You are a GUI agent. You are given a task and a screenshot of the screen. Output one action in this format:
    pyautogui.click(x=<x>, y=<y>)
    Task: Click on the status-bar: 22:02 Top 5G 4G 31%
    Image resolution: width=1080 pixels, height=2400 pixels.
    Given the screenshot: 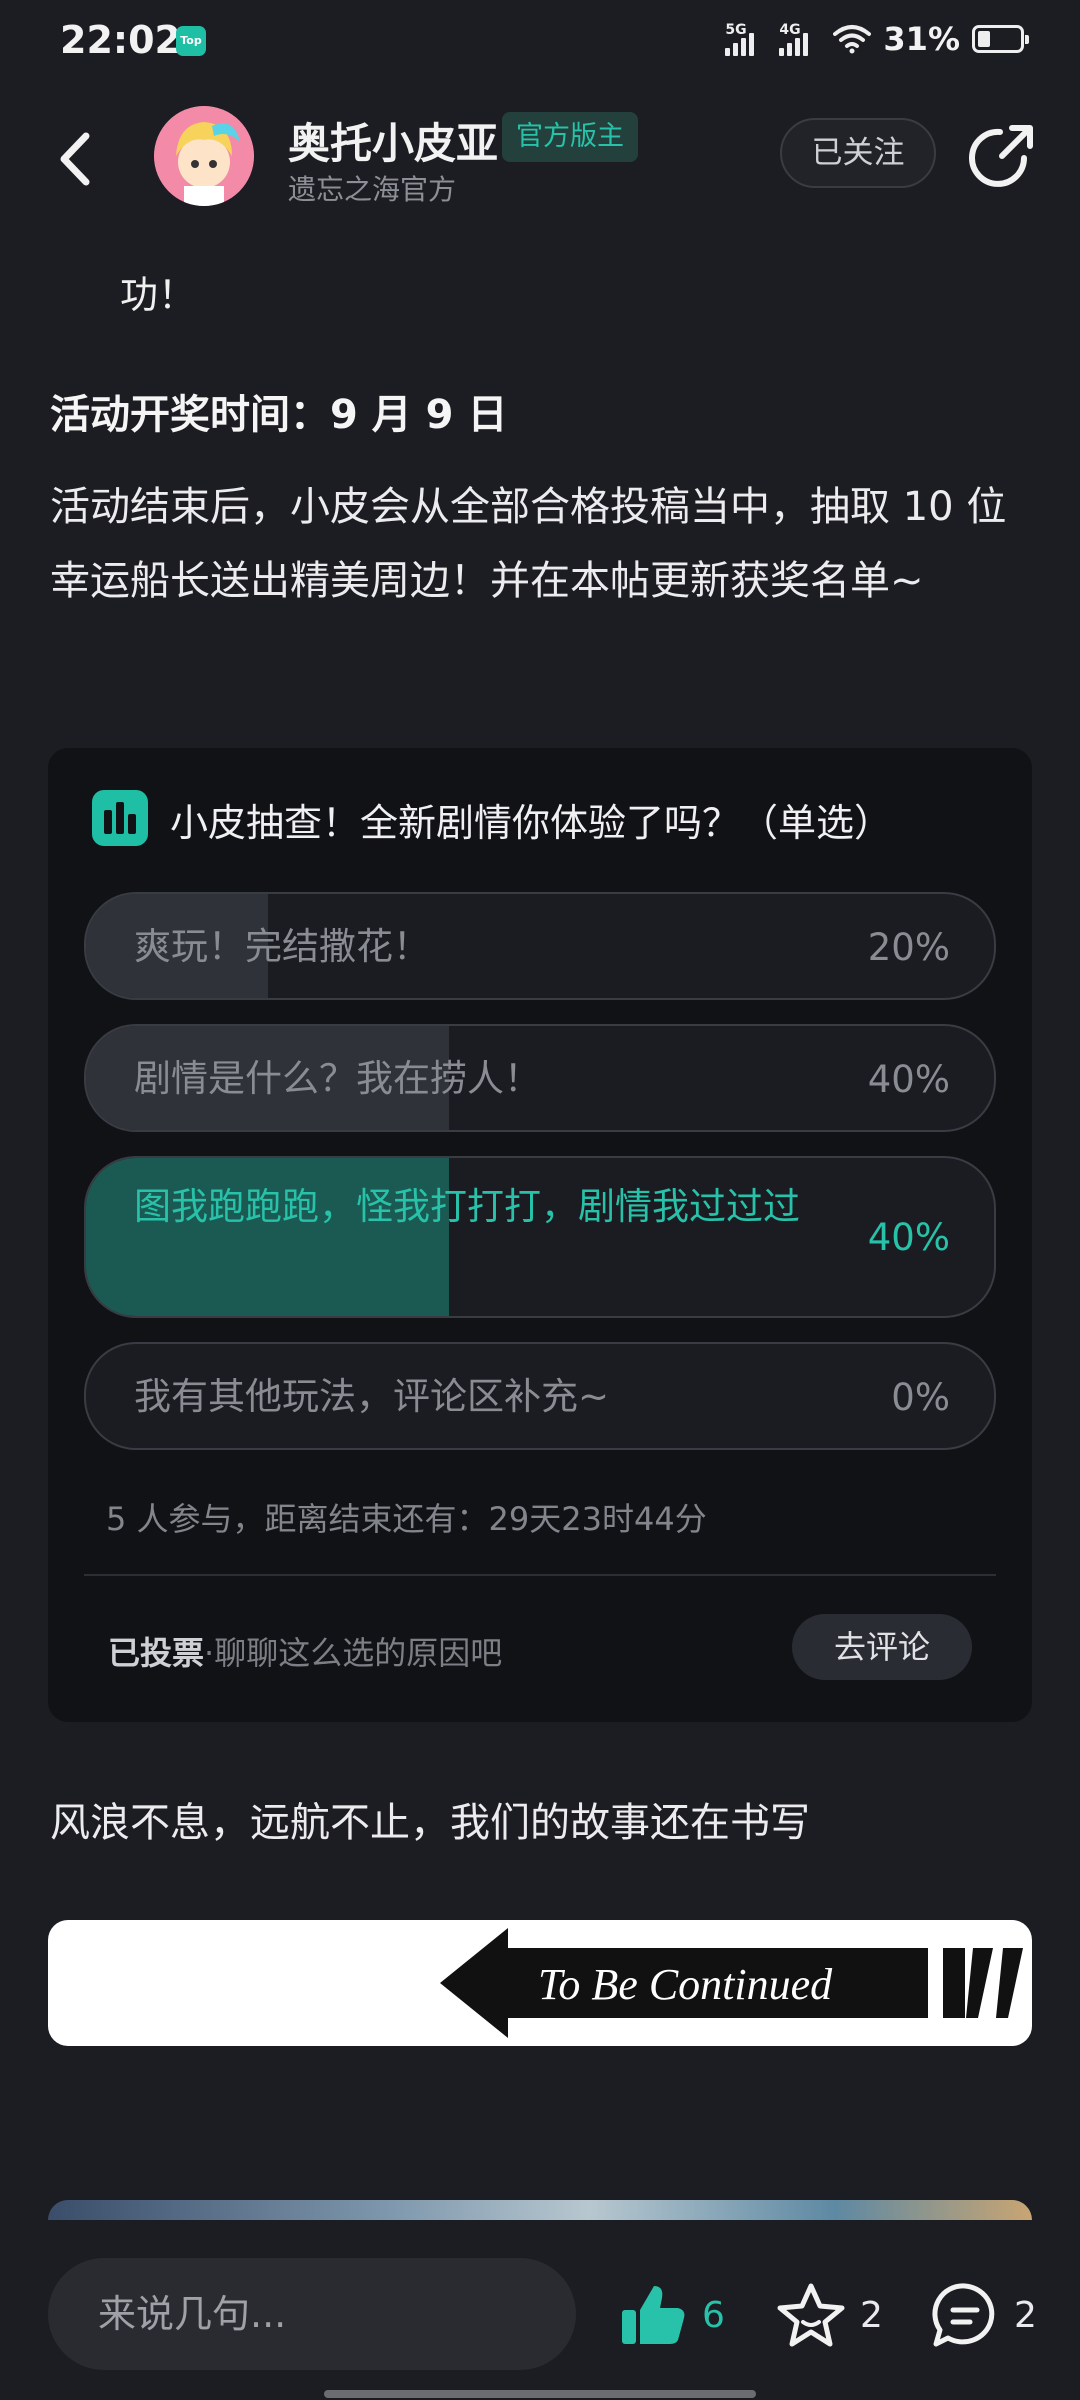 What is the action you would take?
    pyautogui.click(x=540, y=42)
    